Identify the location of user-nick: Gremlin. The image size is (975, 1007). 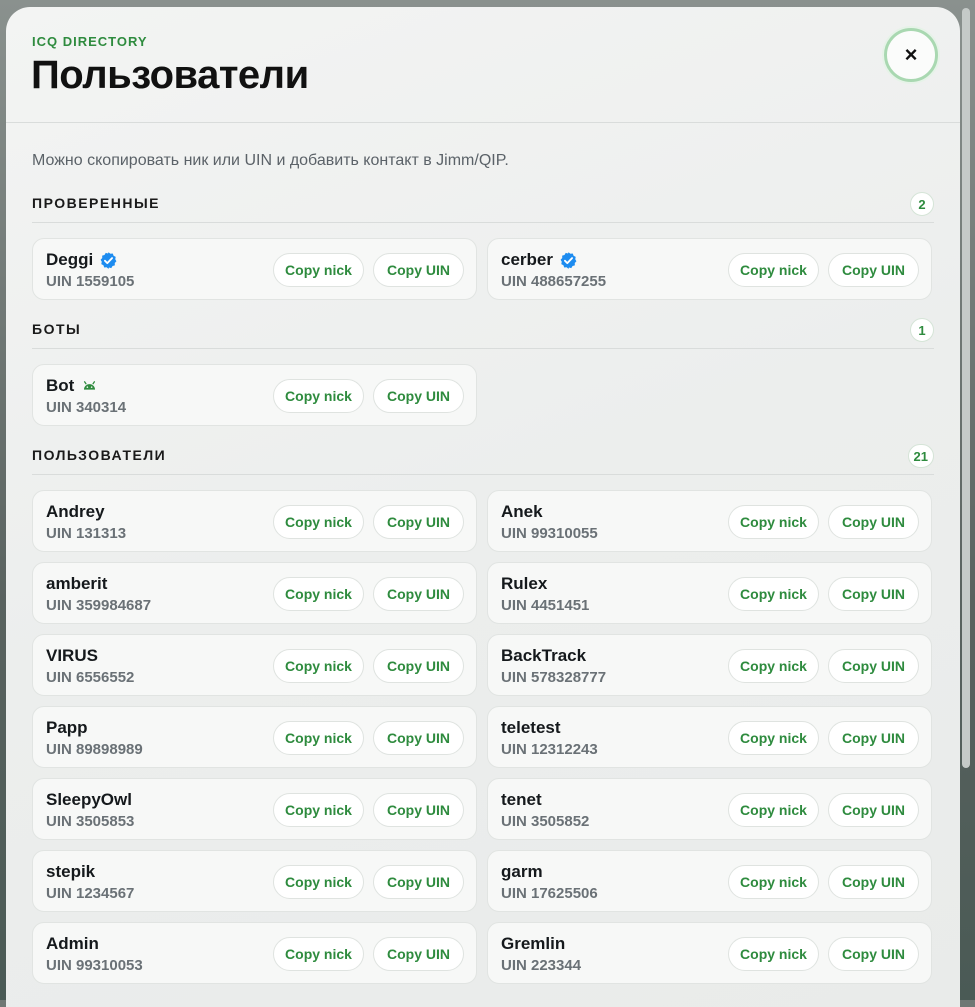
(533, 943).